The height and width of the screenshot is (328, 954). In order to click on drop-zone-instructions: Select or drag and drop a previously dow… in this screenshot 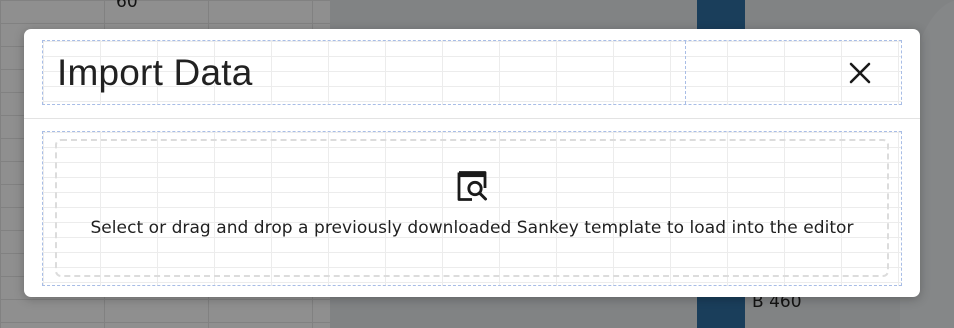, I will do `click(472, 228)`.